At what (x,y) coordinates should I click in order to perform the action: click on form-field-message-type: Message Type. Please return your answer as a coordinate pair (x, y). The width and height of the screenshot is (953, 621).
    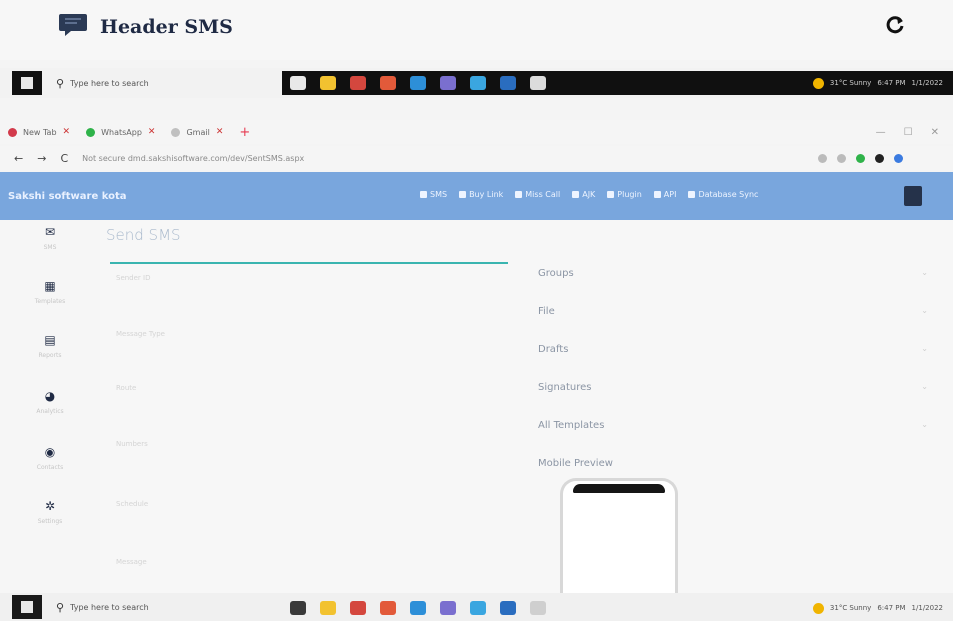
    Looking at the image, I should click on (266, 336).